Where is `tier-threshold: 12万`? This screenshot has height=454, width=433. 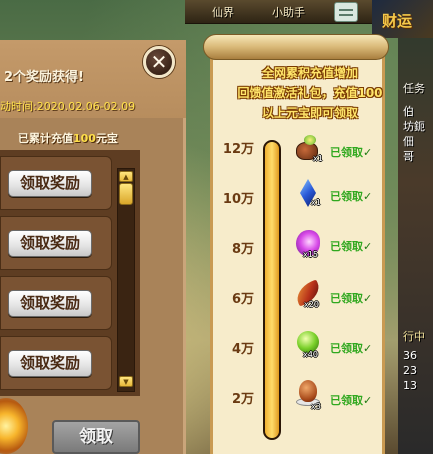
tier-threshold: 12万 is located at coordinates (238, 149).